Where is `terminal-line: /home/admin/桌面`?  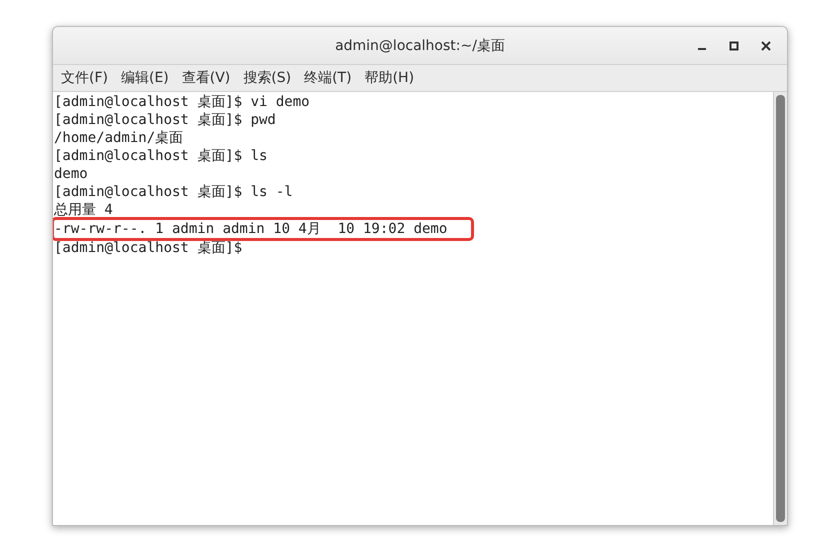 terminal-line: /home/admin/桌面 is located at coordinates (119, 138).